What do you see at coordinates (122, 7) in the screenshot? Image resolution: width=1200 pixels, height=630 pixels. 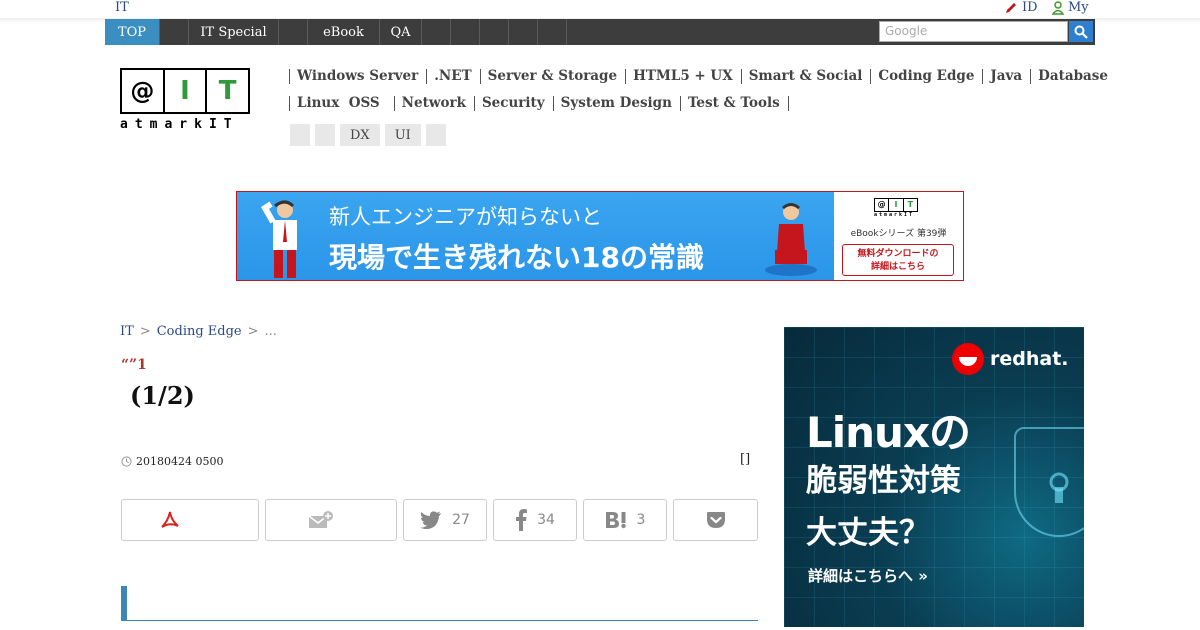 I see `home-link: IT` at bounding box center [122, 7].